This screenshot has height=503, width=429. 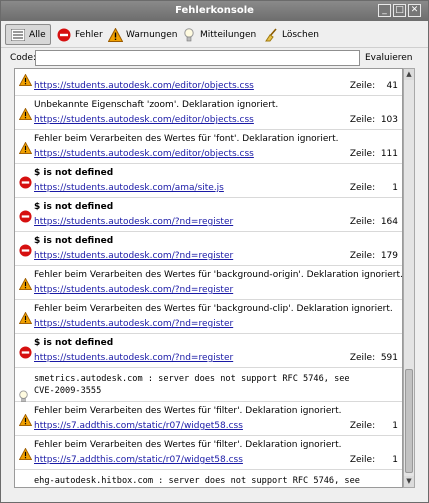 I want to click on filter-messages-label: Mitteilungen, so click(x=228, y=34).